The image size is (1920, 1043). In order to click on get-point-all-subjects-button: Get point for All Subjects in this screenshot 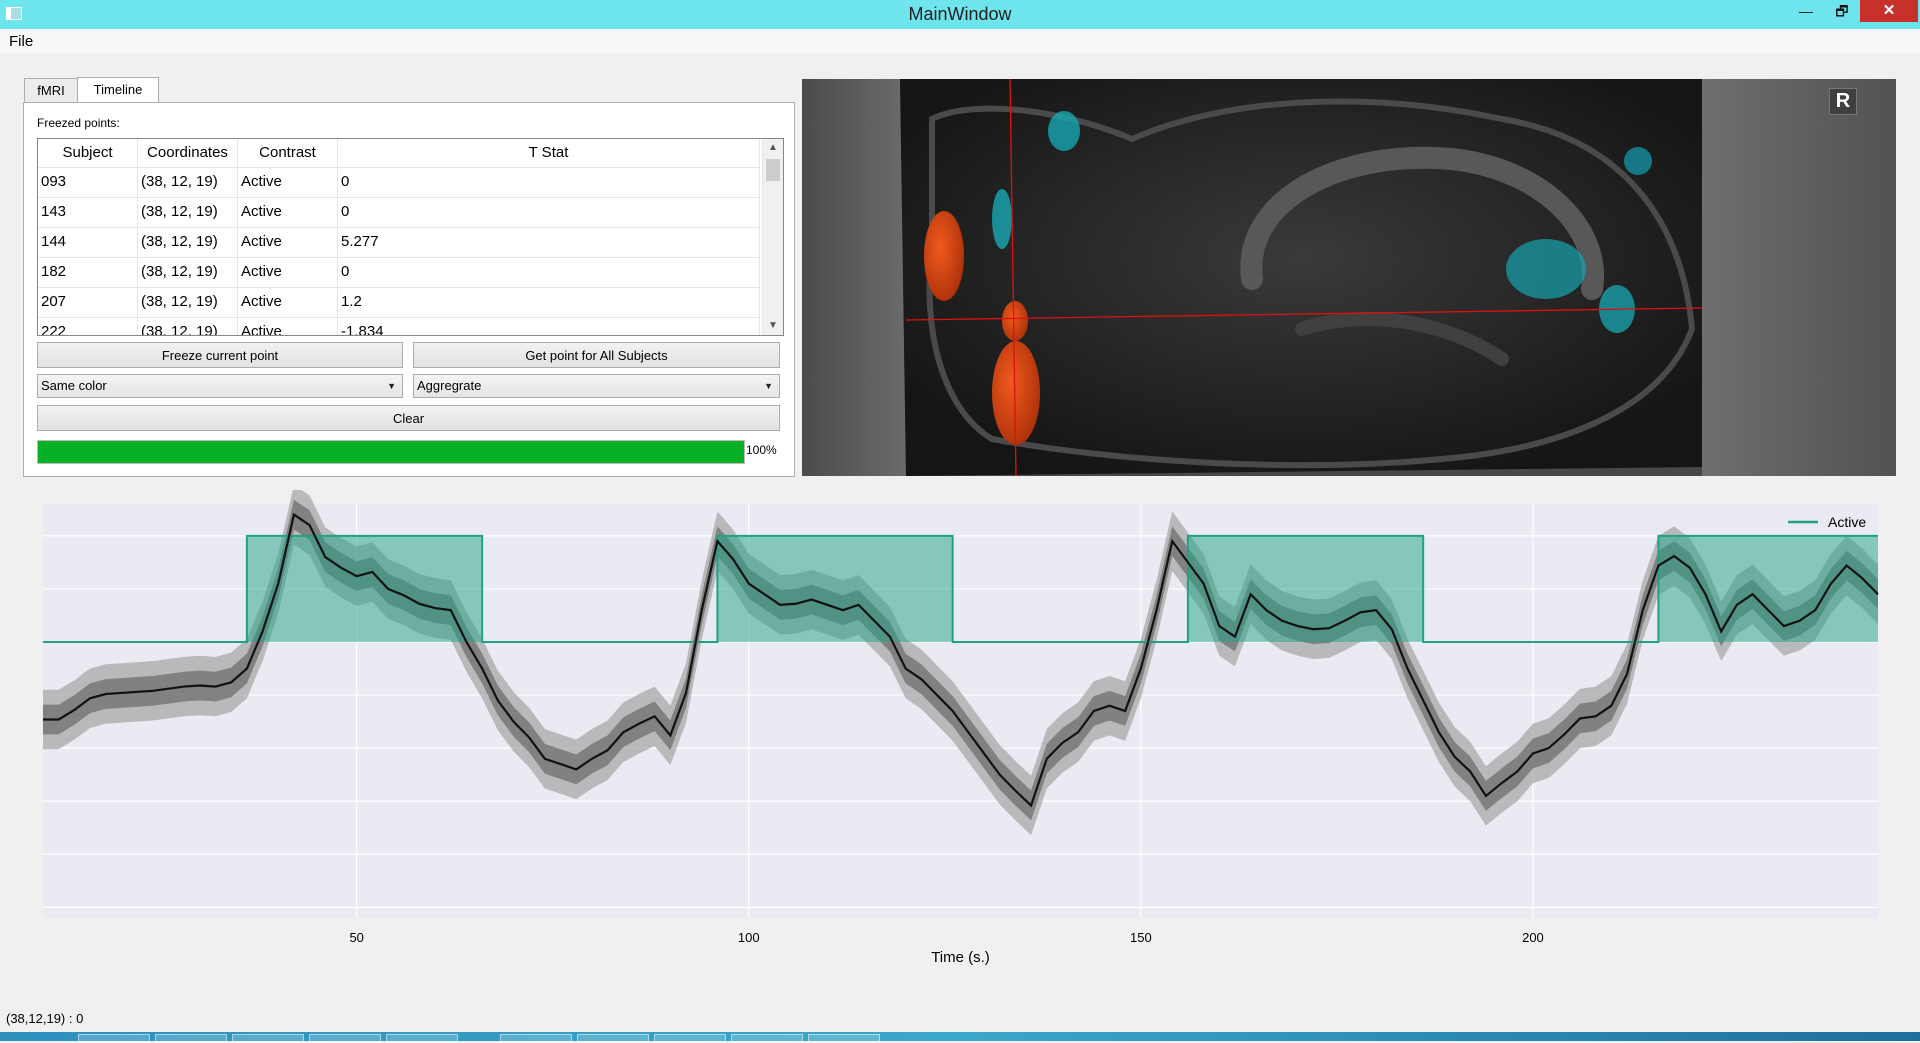, I will do `click(596, 355)`.